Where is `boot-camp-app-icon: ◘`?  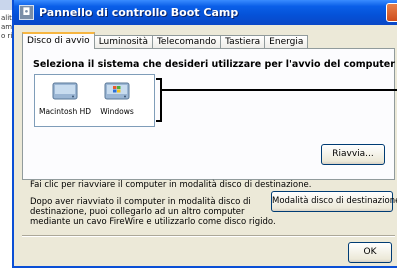 boot-camp-app-icon: ◘ is located at coordinates (26, 12).